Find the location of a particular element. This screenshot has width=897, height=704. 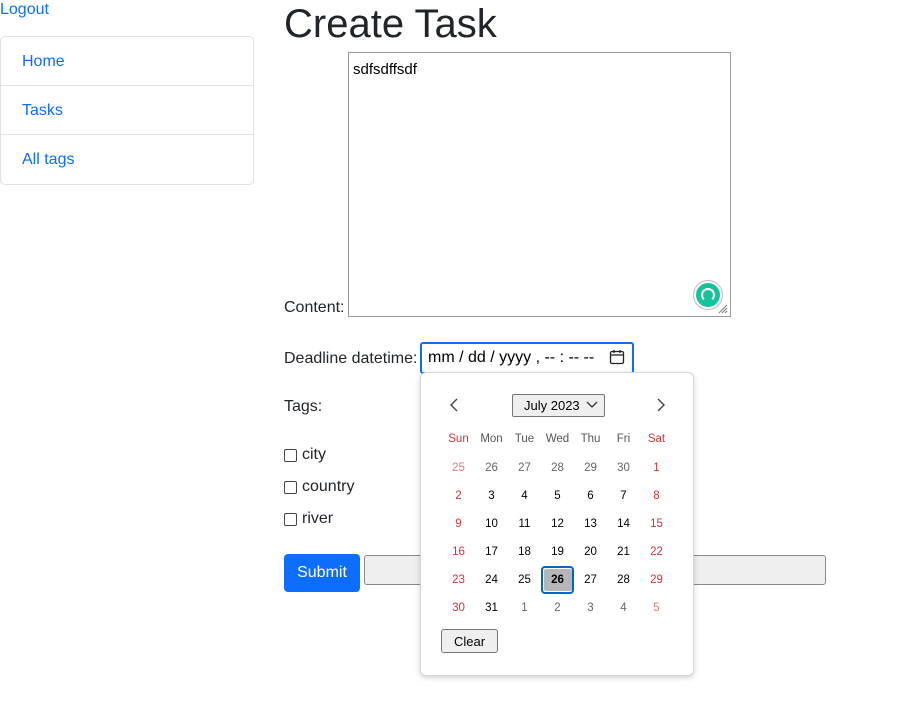

tag-label: country is located at coordinates (328, 486).